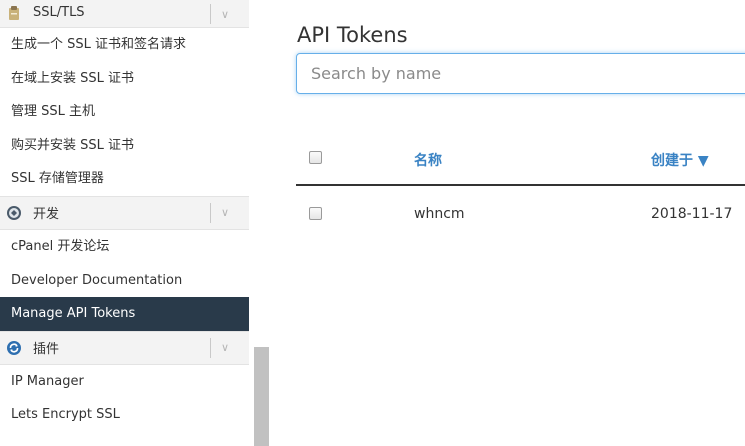  What do you see at coordinates (520, 73) in the screenshot?
I see `search-input` at bounding box center [520, 73].